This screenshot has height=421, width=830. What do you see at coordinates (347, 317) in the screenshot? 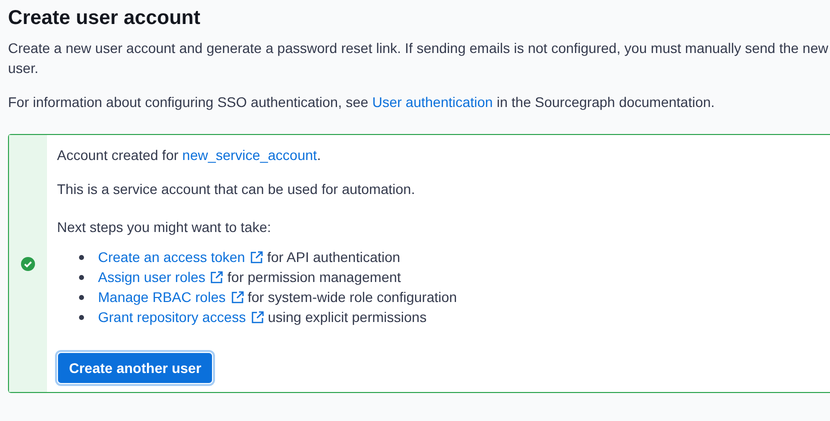
I see `step-description: using explicit permissions` at bounding box center [347, 317].